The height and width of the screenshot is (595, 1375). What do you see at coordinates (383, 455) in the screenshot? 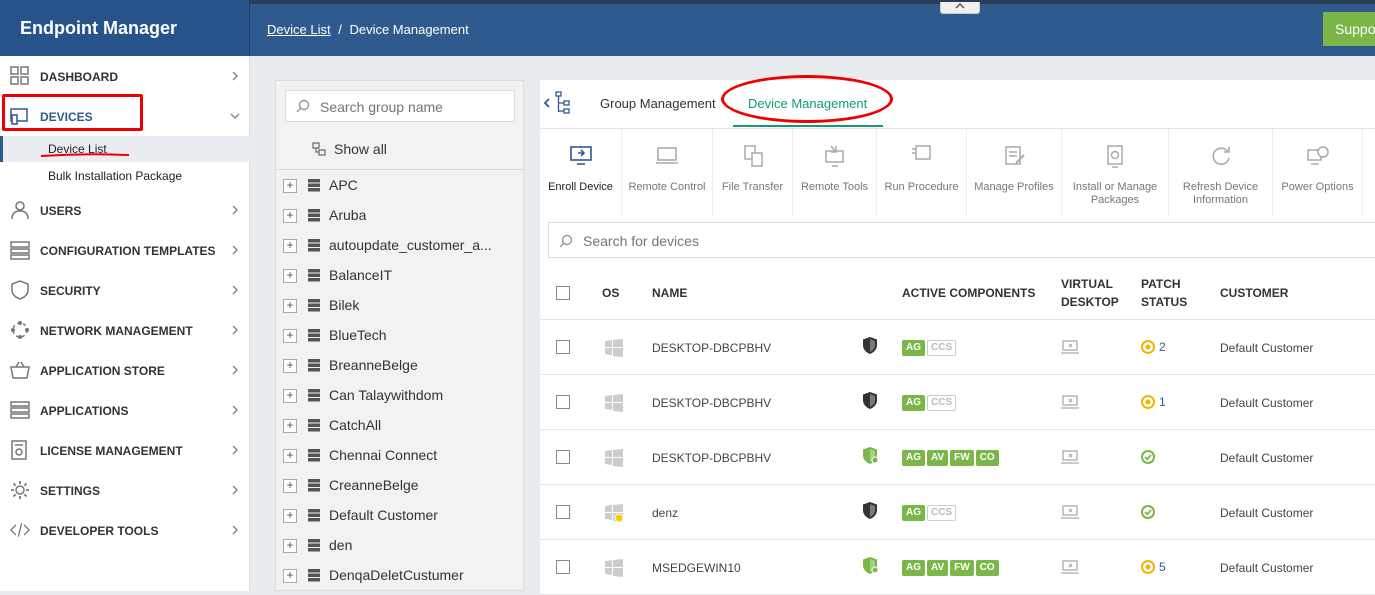
I see `group-label: Chennai Connect` at bounding box center [383, 455].